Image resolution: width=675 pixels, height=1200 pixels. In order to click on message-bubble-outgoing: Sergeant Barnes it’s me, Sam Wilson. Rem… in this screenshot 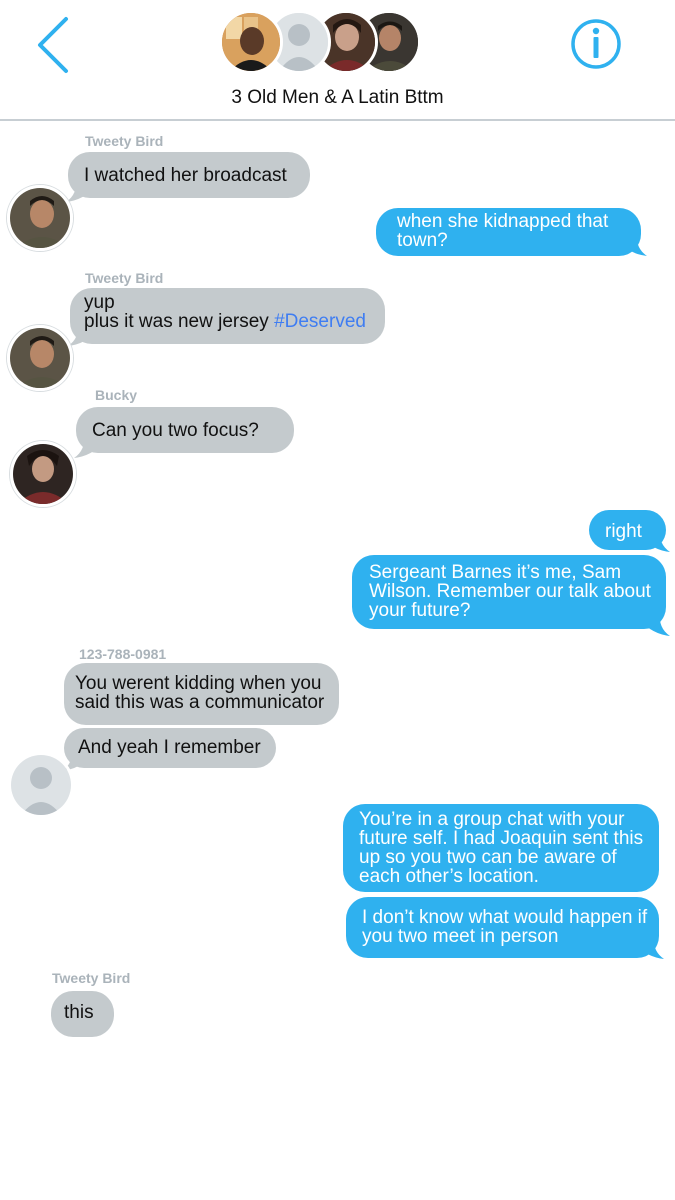, I will do `click(509, 592)`.